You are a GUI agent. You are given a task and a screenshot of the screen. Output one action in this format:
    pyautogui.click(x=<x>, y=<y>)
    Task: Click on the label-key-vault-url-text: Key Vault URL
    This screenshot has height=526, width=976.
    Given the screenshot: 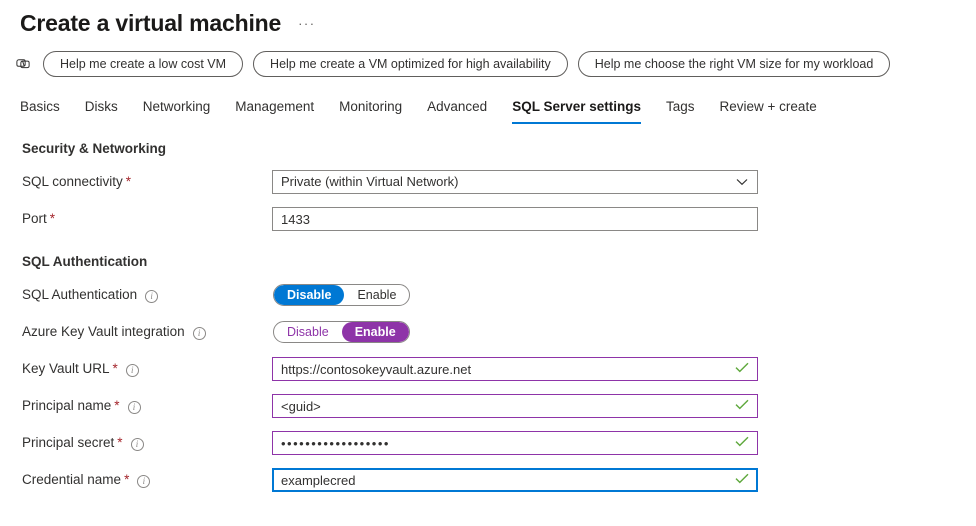 What is the action you would take?
    pyautogui.click(x=66, y=368)
    